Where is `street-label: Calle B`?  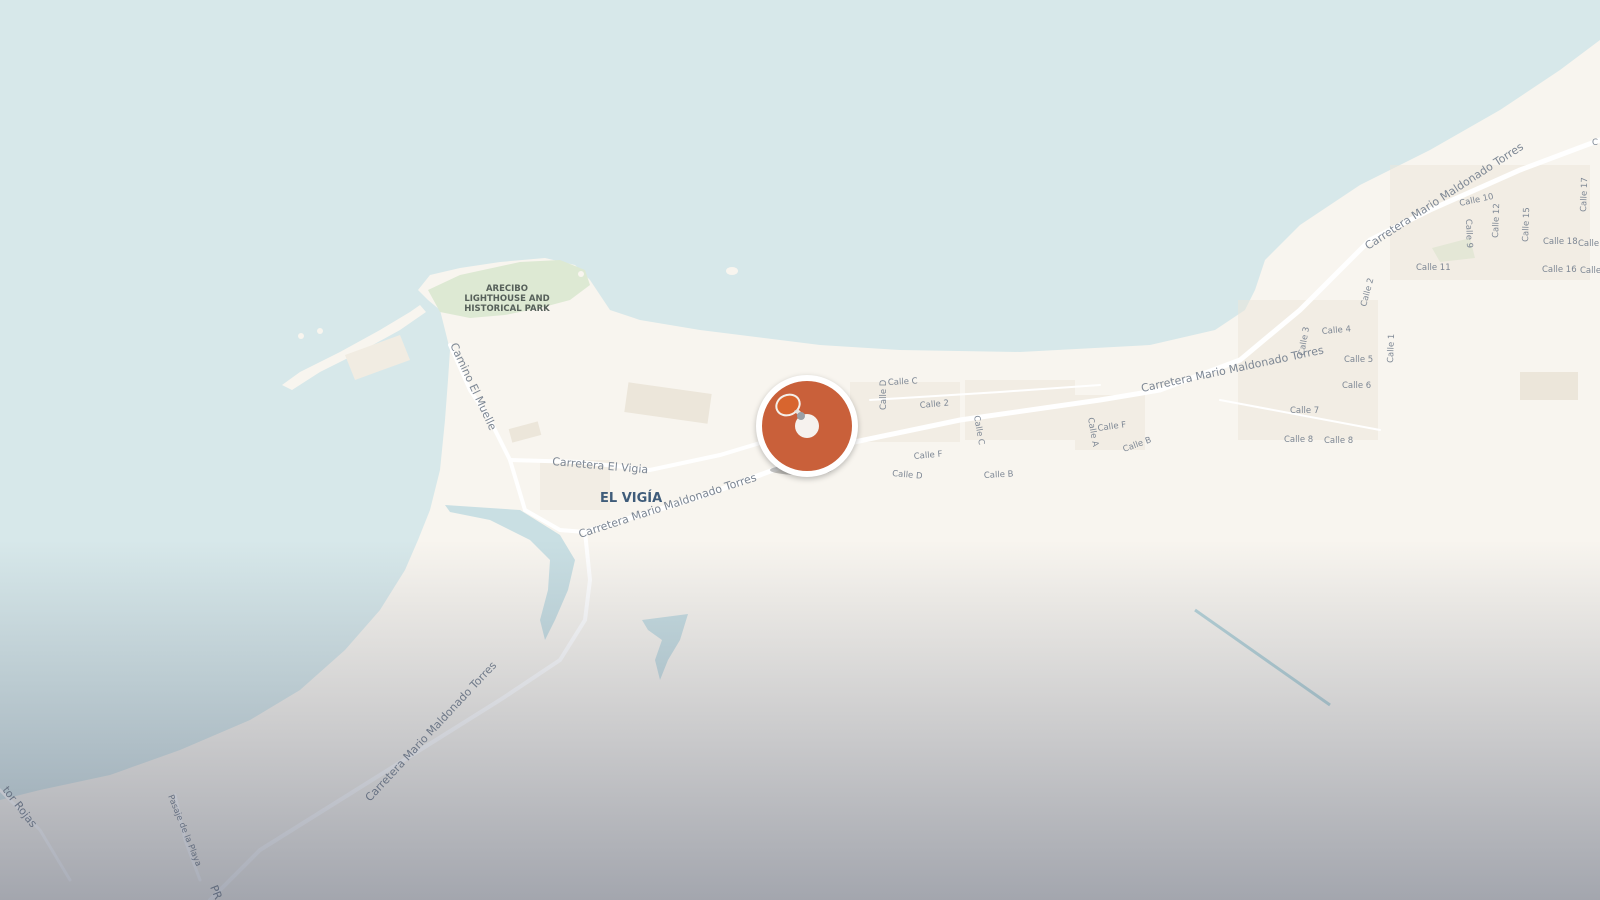
street-label: Calle B is located at coordinates (999, 475).